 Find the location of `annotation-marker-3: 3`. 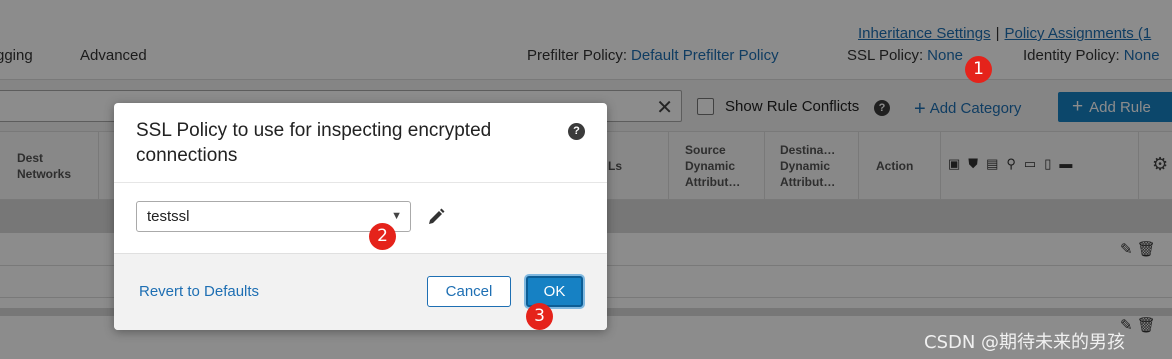

annotation-marker-3: 3 is located at coordinates (539, 316).